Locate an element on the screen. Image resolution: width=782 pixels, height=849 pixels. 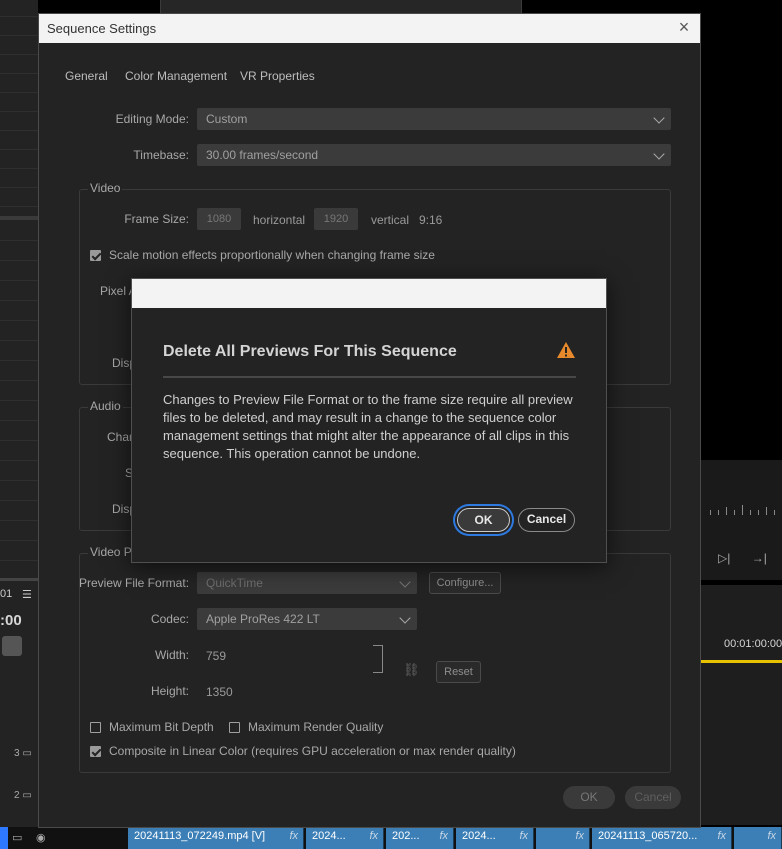
track-target-indicator is located at coordinates (4, 838).